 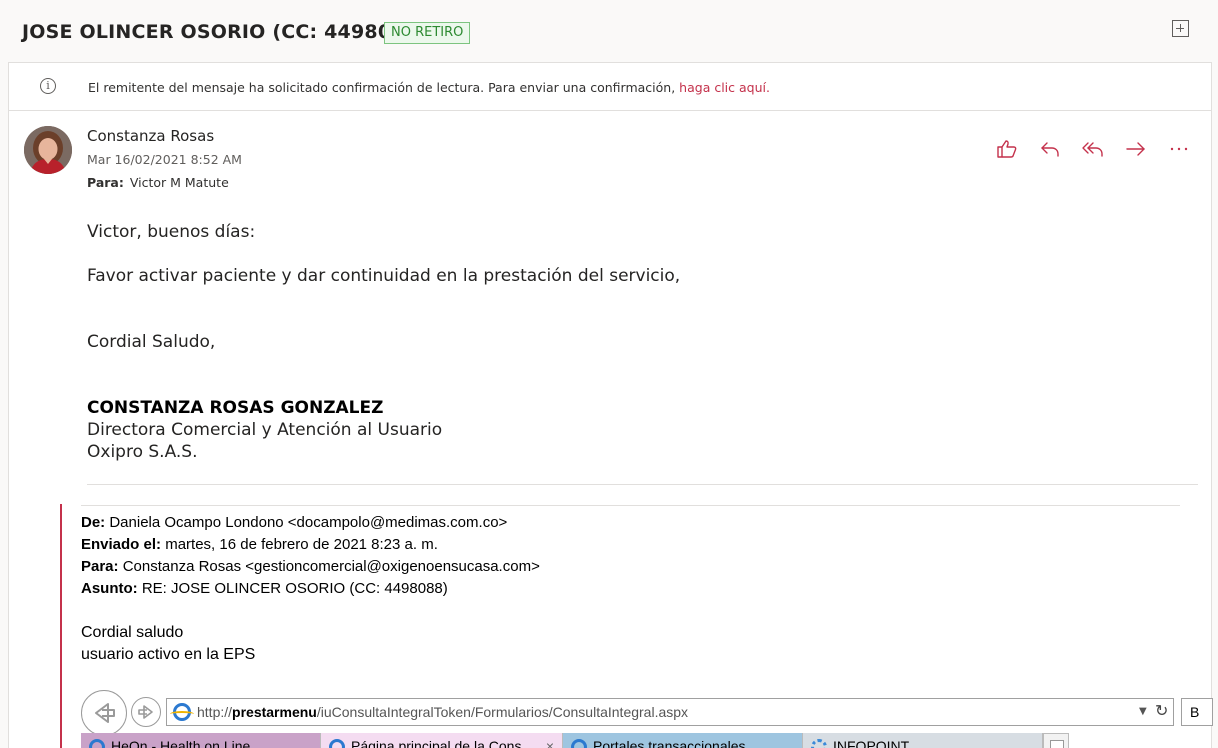 What do you see at coordinates (48, 86) in the screenshot?
I see `info-icon: i` at bounding box center [48, 86].